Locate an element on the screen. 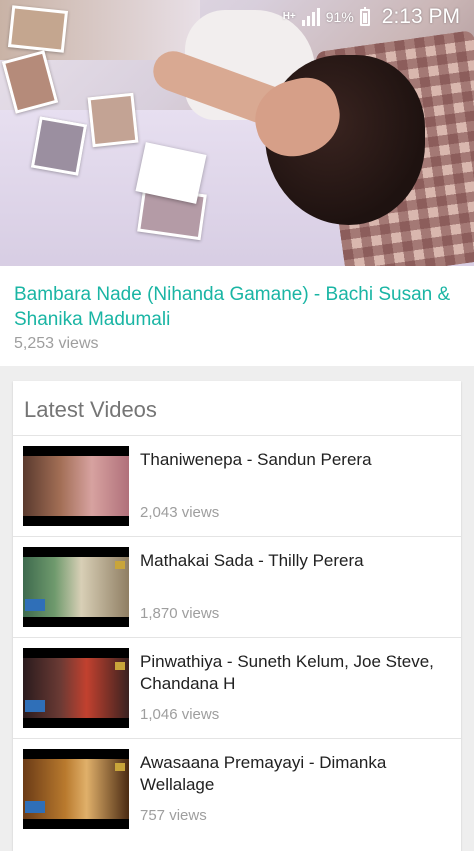 The width and height of the screenshot is (474, 851). battery-percent: 91% is located at coordinates (339, 17).